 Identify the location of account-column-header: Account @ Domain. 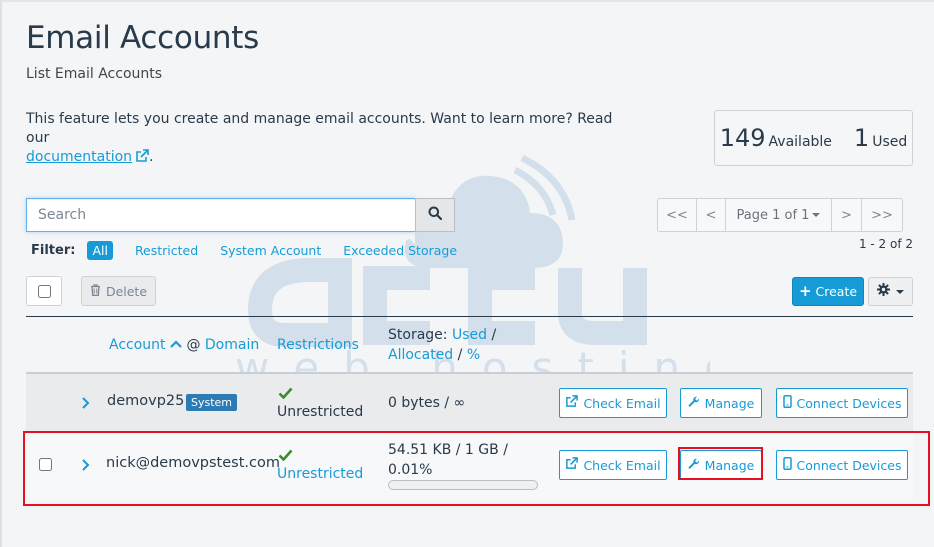
(184, 345).